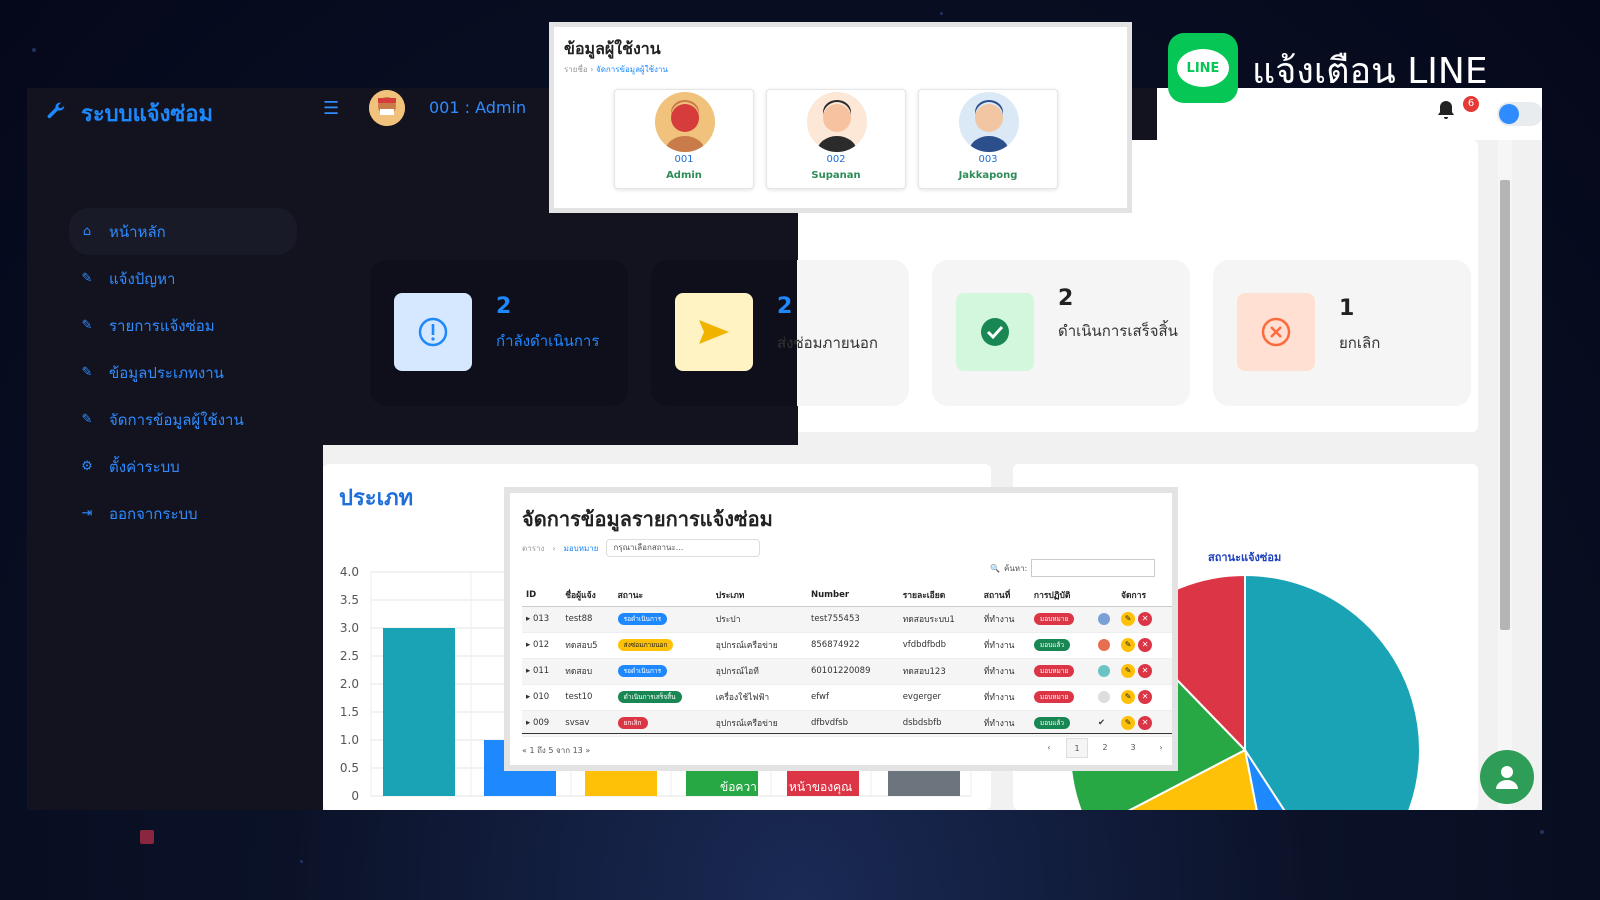 The height and width of the screenshot is (900, 1600). I want to click on sidebar-item: ⌂ หน้าหลัก, so click(183, 231).